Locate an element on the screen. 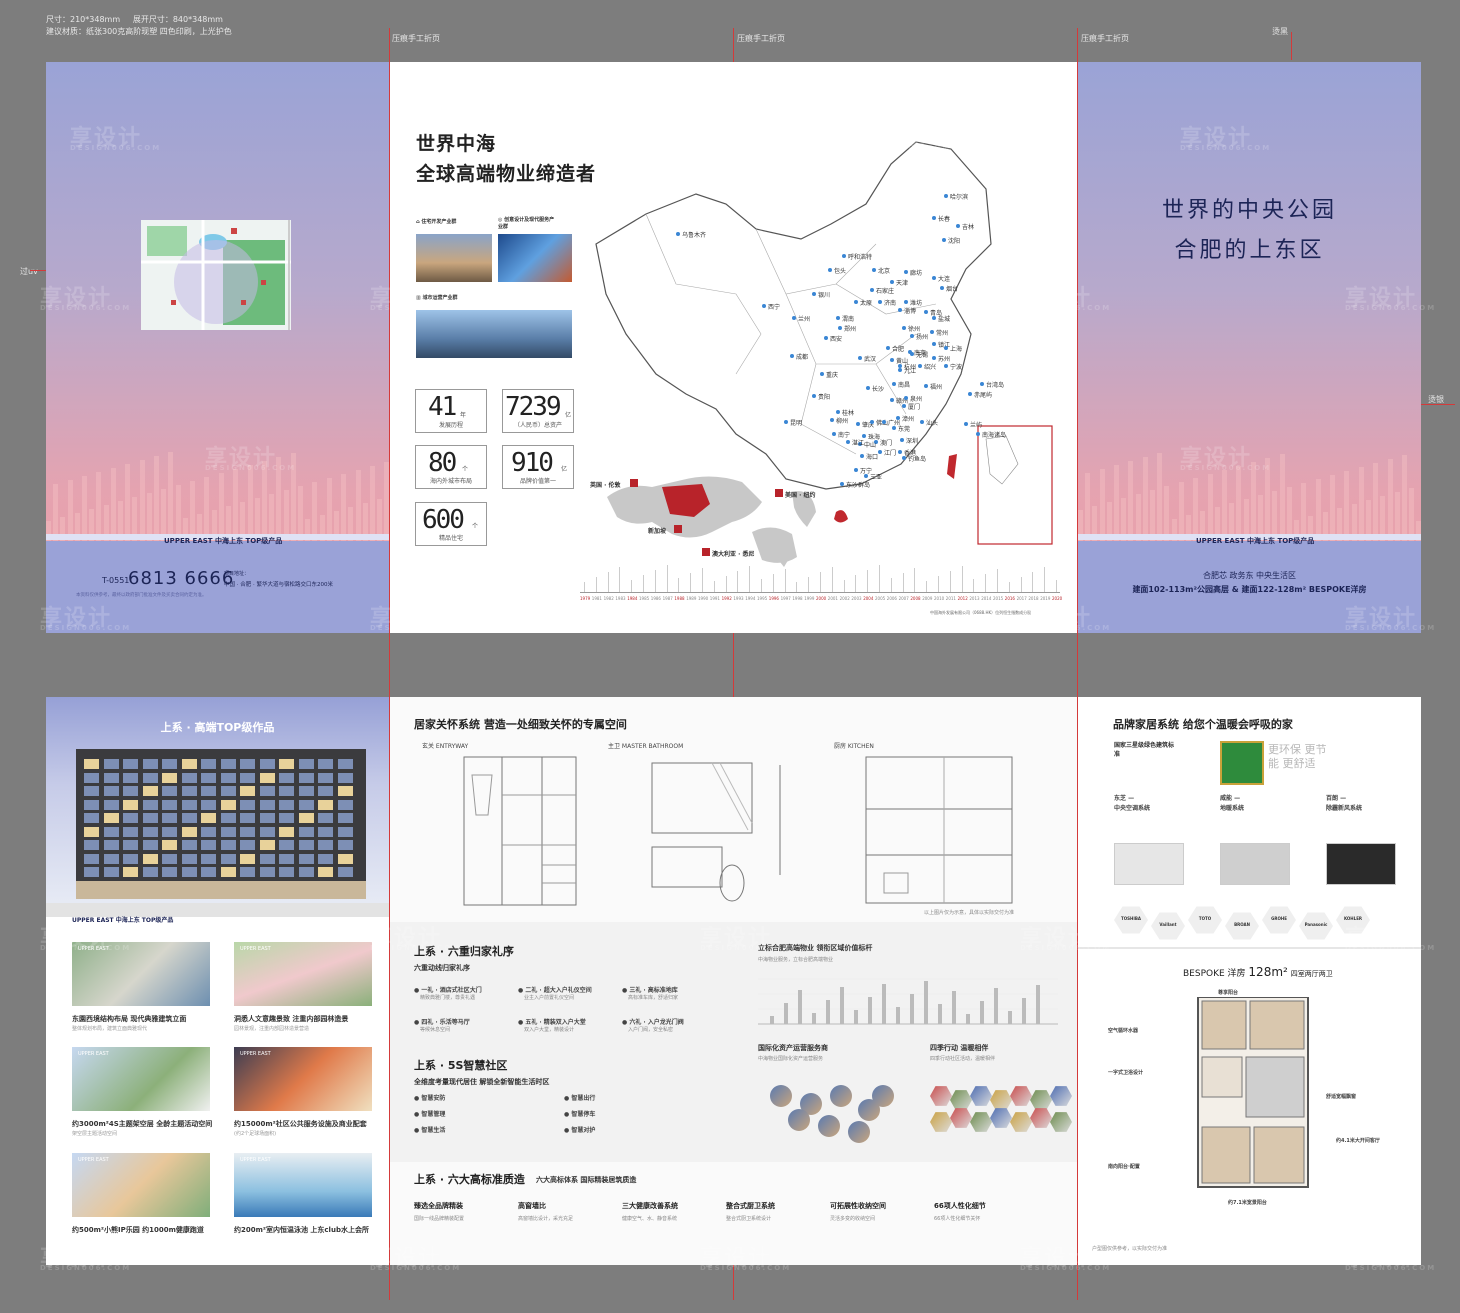 The width and height of the screenshot is (1460, 1313). timeline-year: 2012 is located at coordinates (962, 598).